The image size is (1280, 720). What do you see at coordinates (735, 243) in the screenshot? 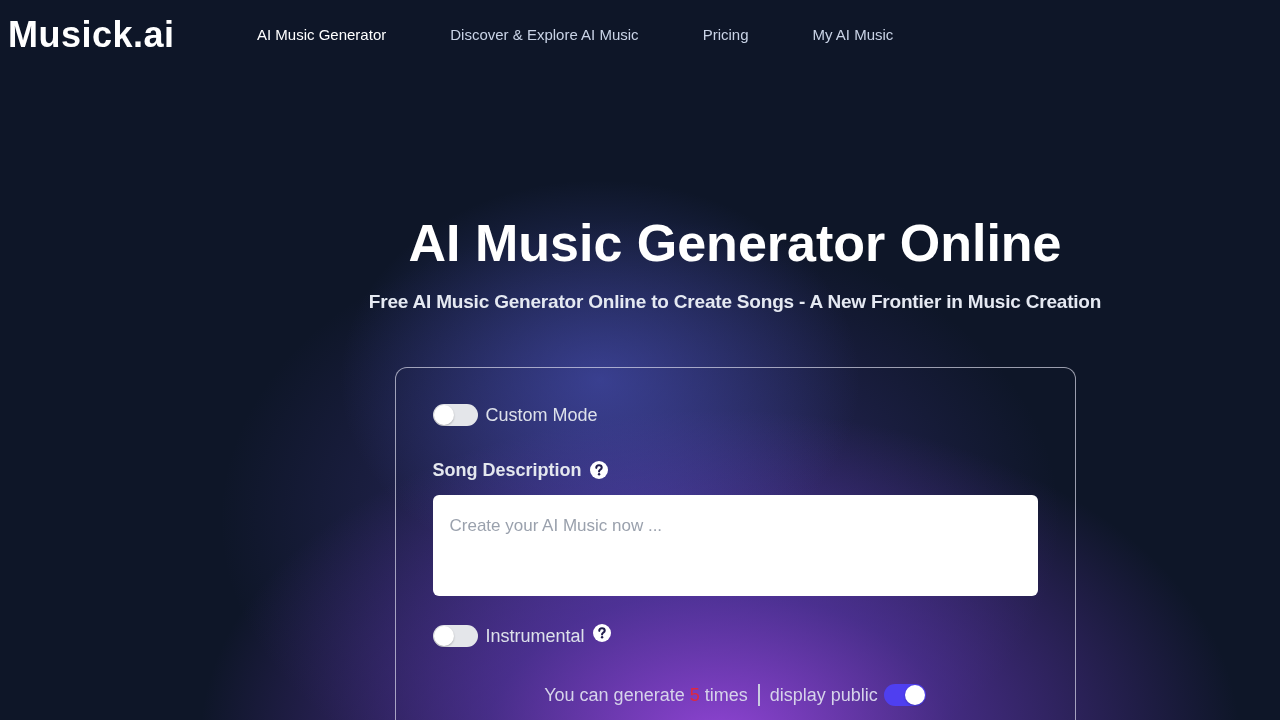
I see `page-title: AI Music Generator Online` at bounding box center [735, 243].